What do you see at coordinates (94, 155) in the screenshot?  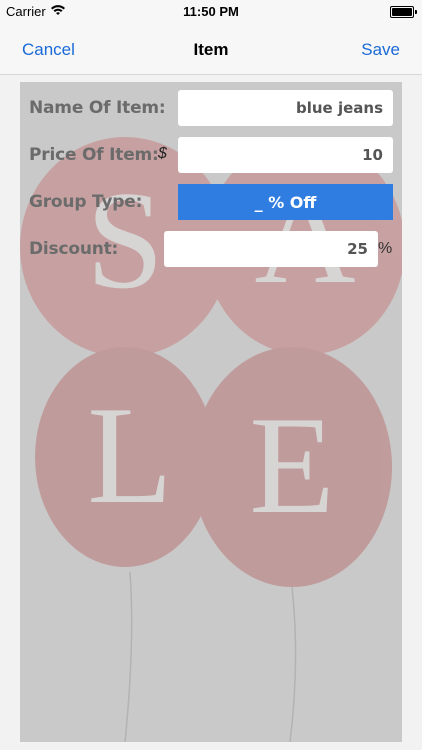 I see `price-label: Price Of Item:` at bounding box center [94, 155].